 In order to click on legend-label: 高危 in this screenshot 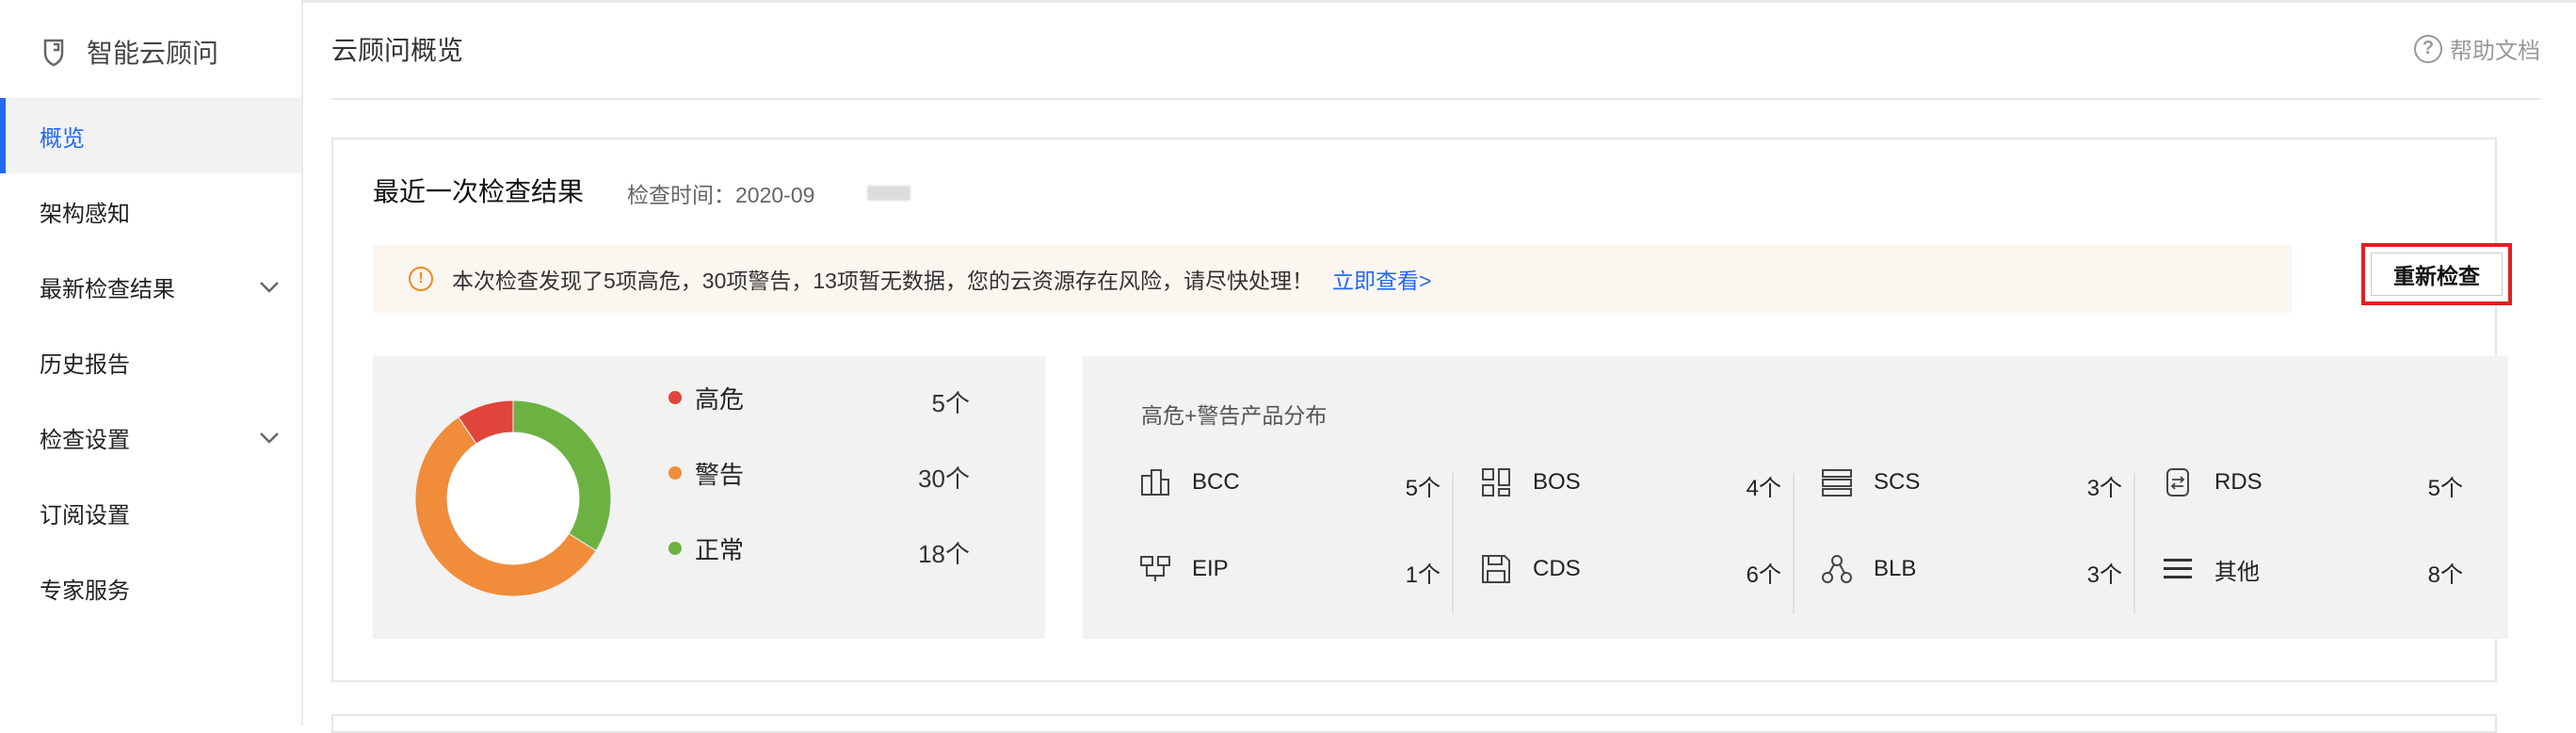, I will do `click(720, 399)`.